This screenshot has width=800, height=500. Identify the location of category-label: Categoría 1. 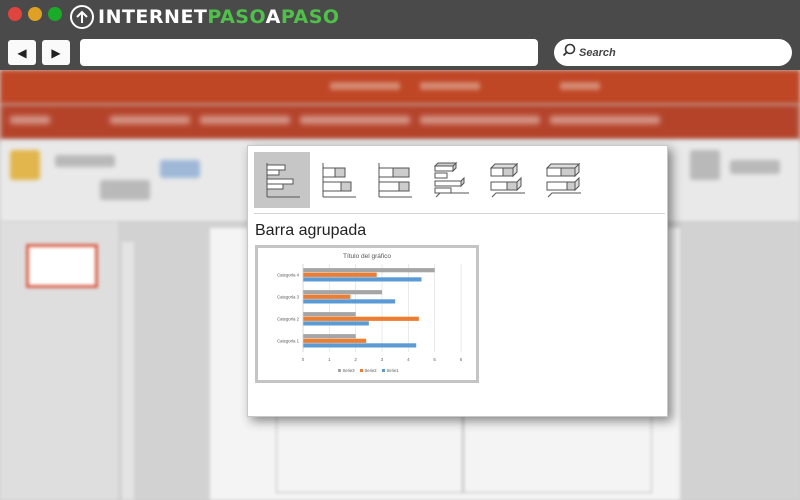
(288, 341).